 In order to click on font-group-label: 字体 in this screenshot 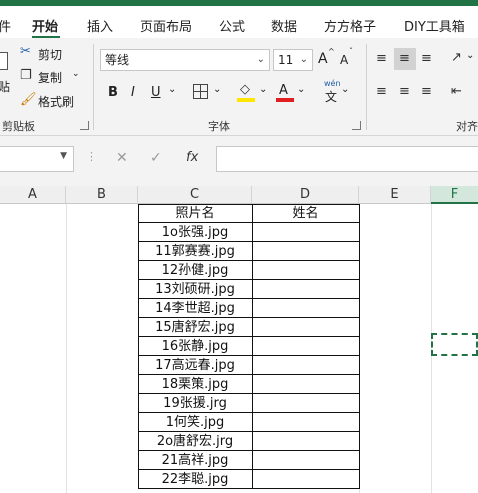, I will do `click(219, 126)`.